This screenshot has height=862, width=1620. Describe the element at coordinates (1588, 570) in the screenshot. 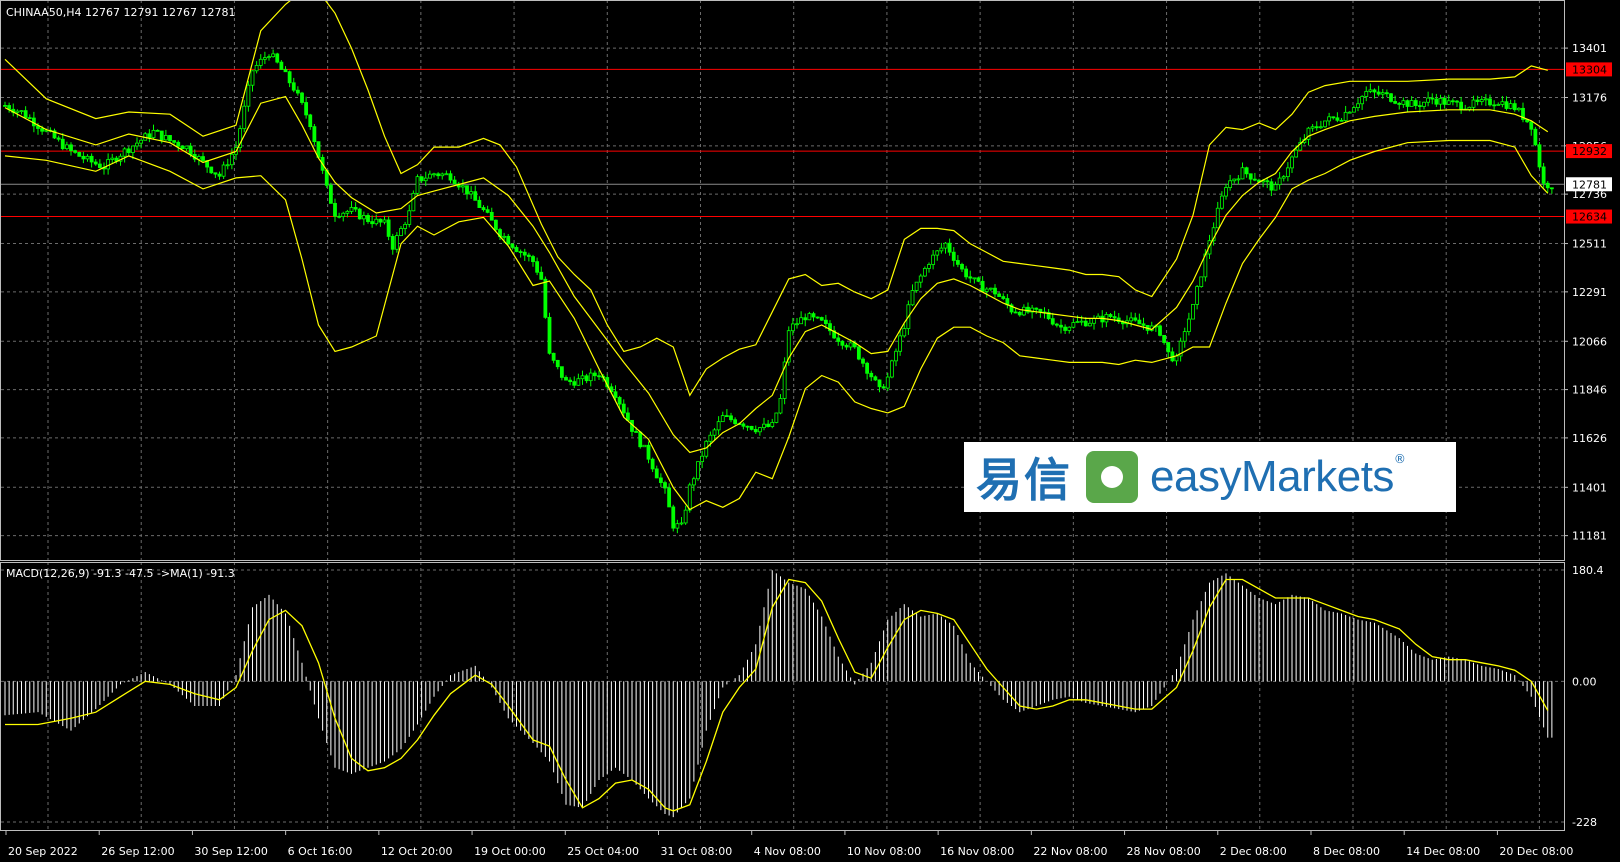

I see `macd-y-tick-label: 180.4` at that location.